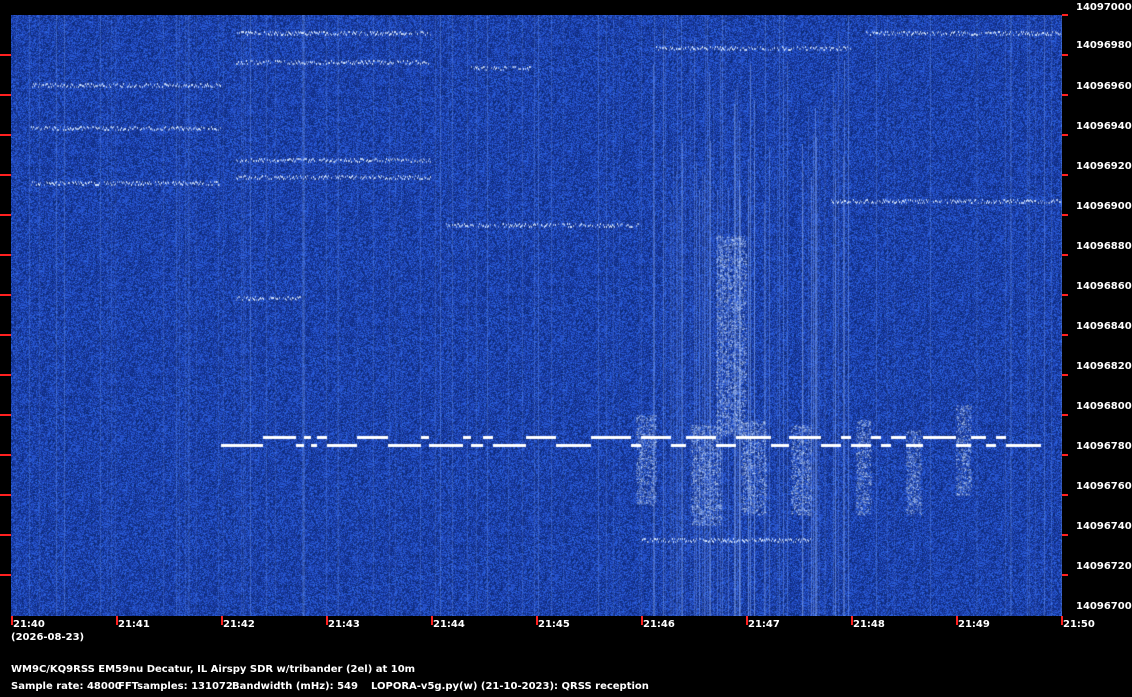  What do you see at coordinates (1104, 366) in the screenshot?
I see `y-tick-label: 14096820` at bounding box center [1104, 366].